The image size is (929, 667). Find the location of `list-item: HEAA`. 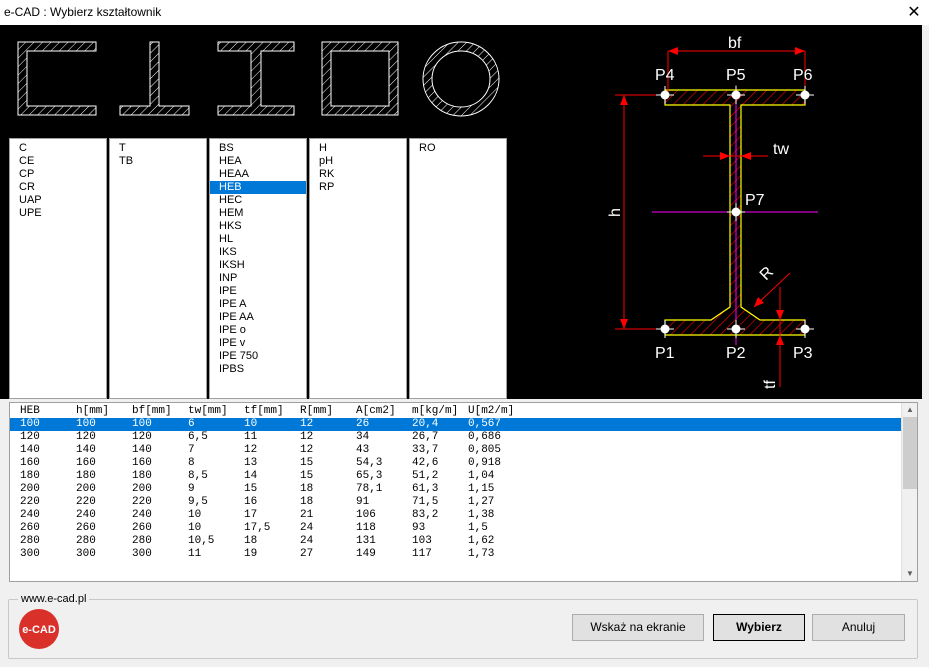

list-item: HEAA is located at coordinates (258, 174).